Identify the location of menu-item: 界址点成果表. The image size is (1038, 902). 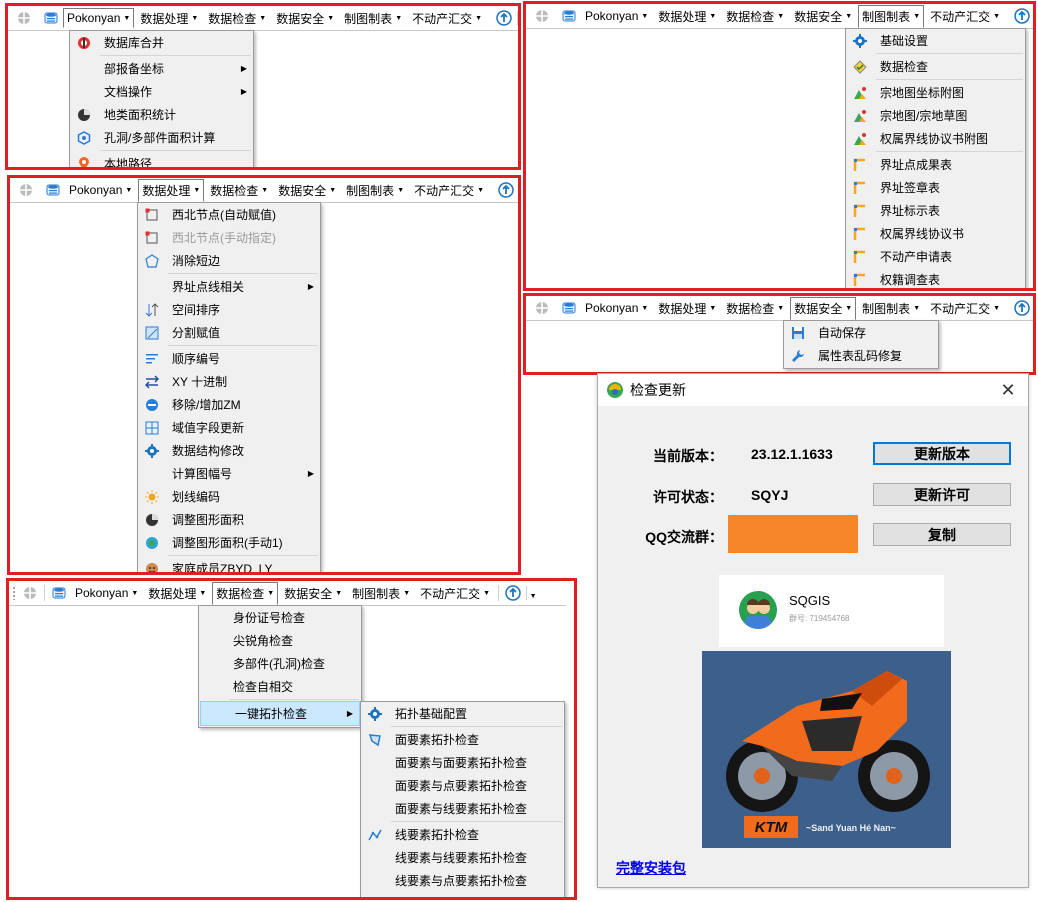
(935, 164).